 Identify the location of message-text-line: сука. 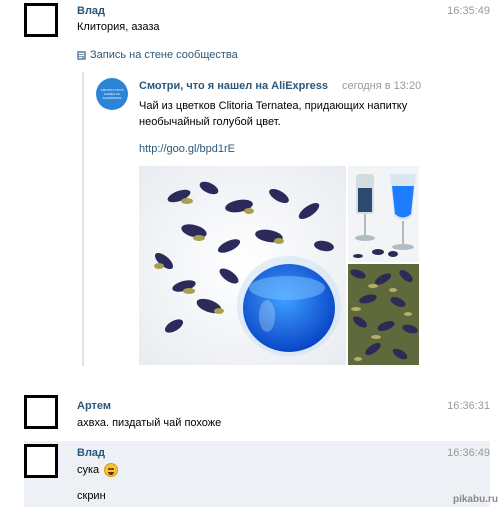
(88, 469).